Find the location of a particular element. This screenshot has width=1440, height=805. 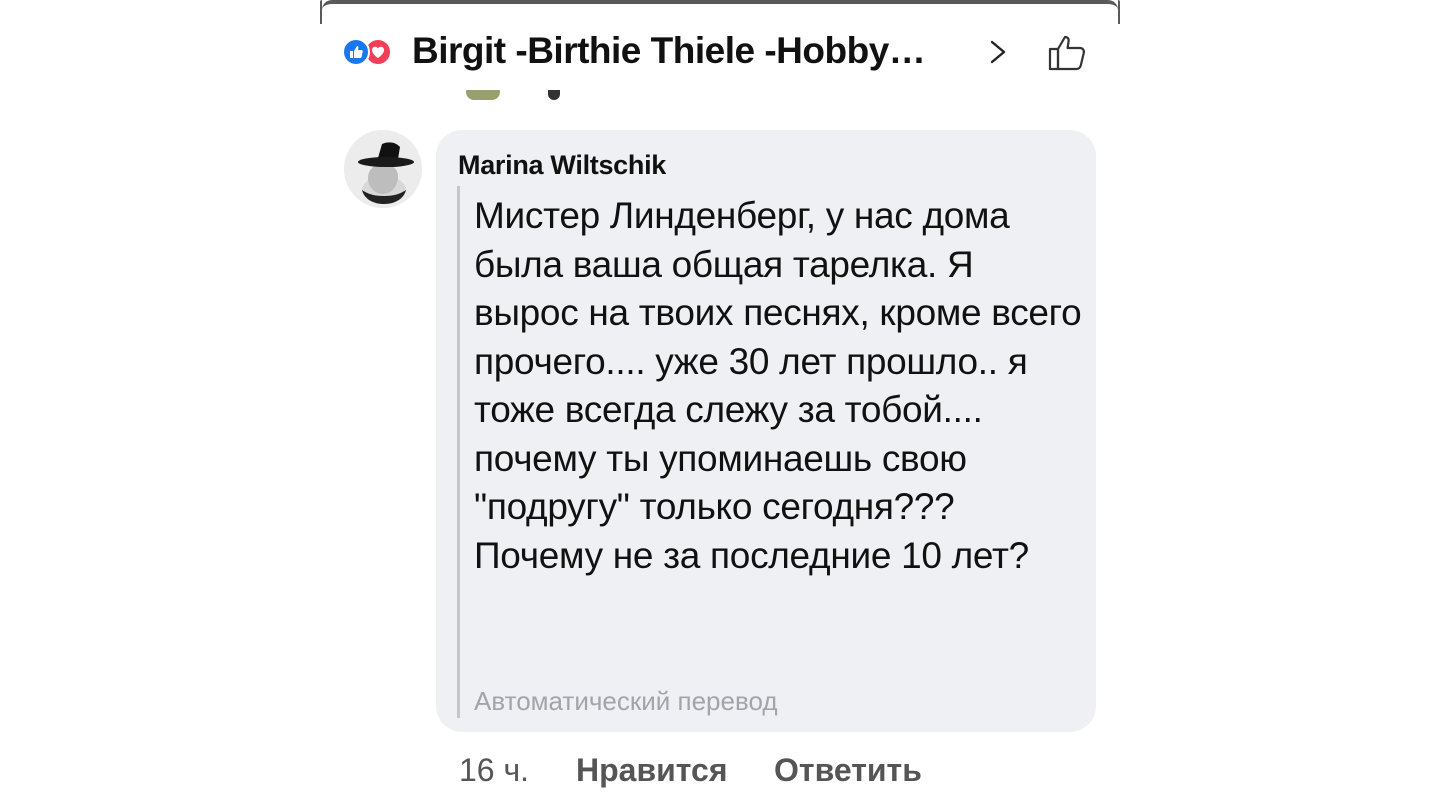

comment-actions: 16 ч. Нравится Ответить is located at coordinates (720, 772).